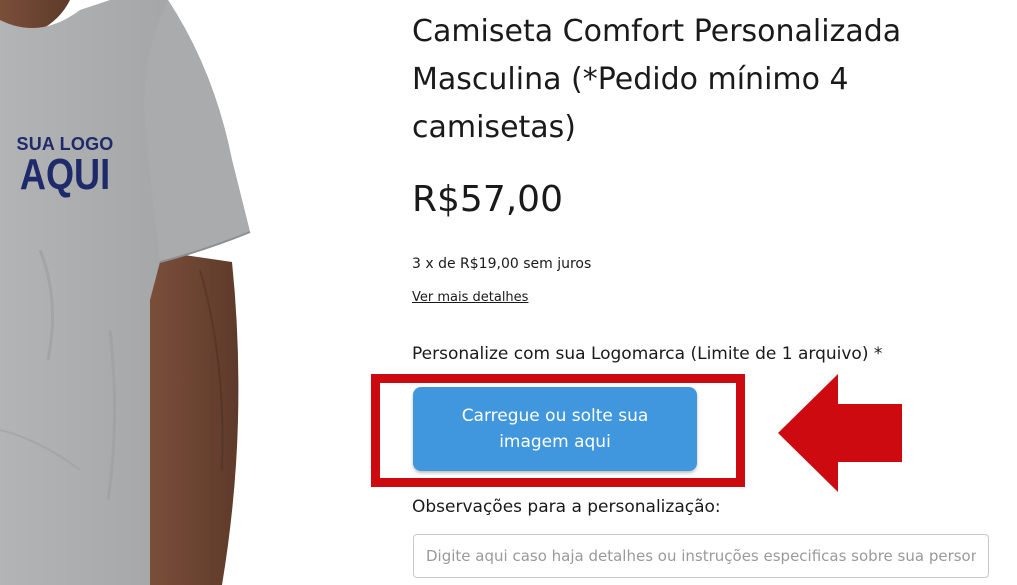 Image resolution: width=1017 pixels, height=585 pixels. Describe the element at coordinates (65, 174) in the screenshot. I see `print-text-line2: AQUI` at that location.